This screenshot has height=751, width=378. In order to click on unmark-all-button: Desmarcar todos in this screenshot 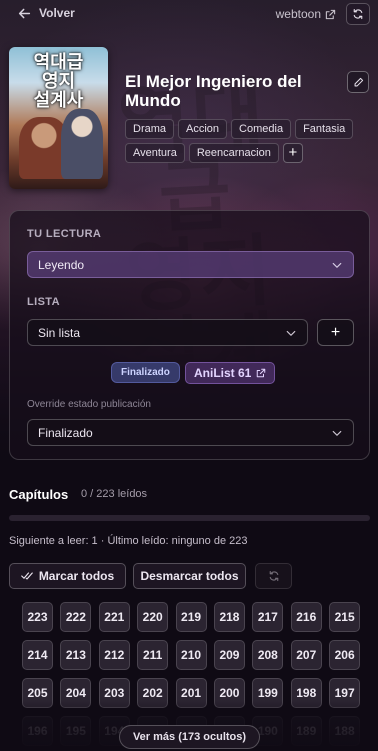, I will do `click(189, 576)`.